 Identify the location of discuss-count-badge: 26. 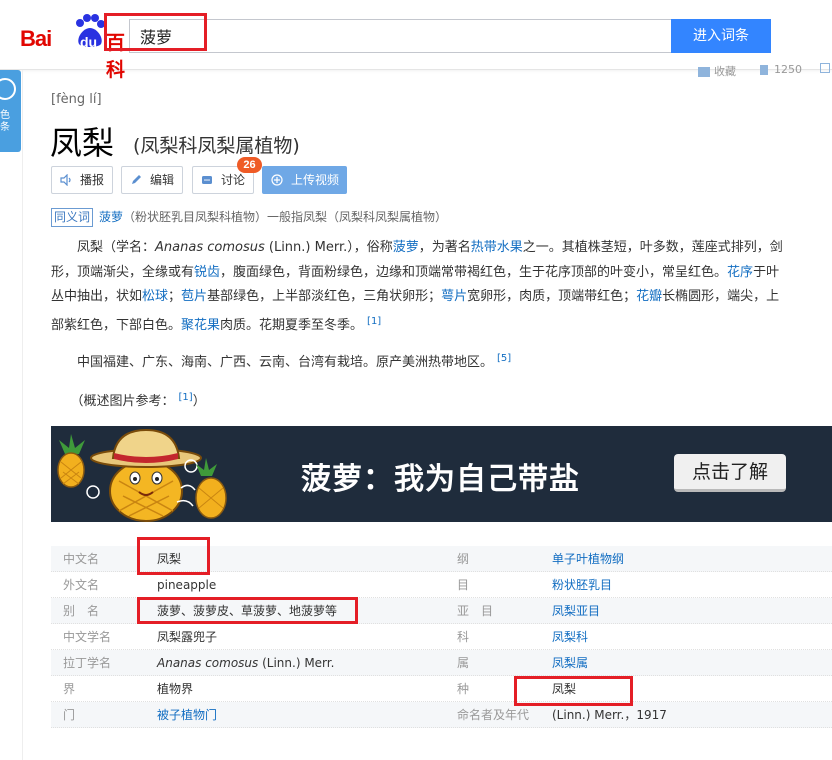
(249, 165).